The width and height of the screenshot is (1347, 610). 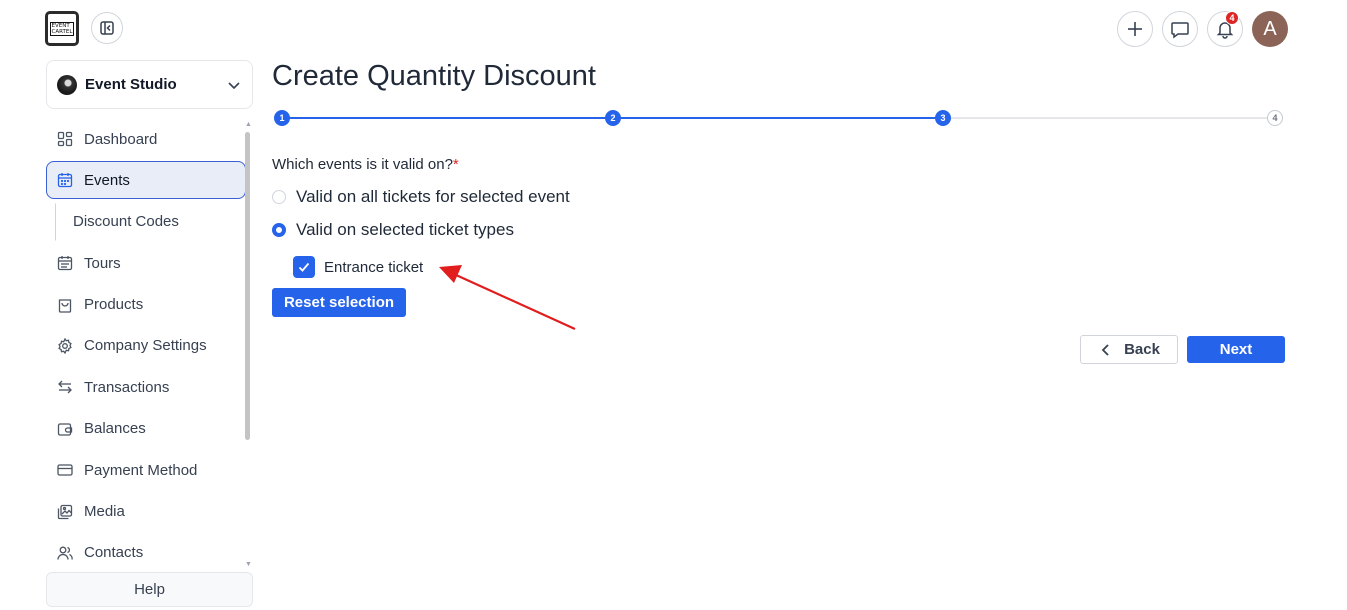 What do you see at coordinates (65, 305) in the screenshot?
I see `shopping-bag-icon` at bounding box center [65, 305].